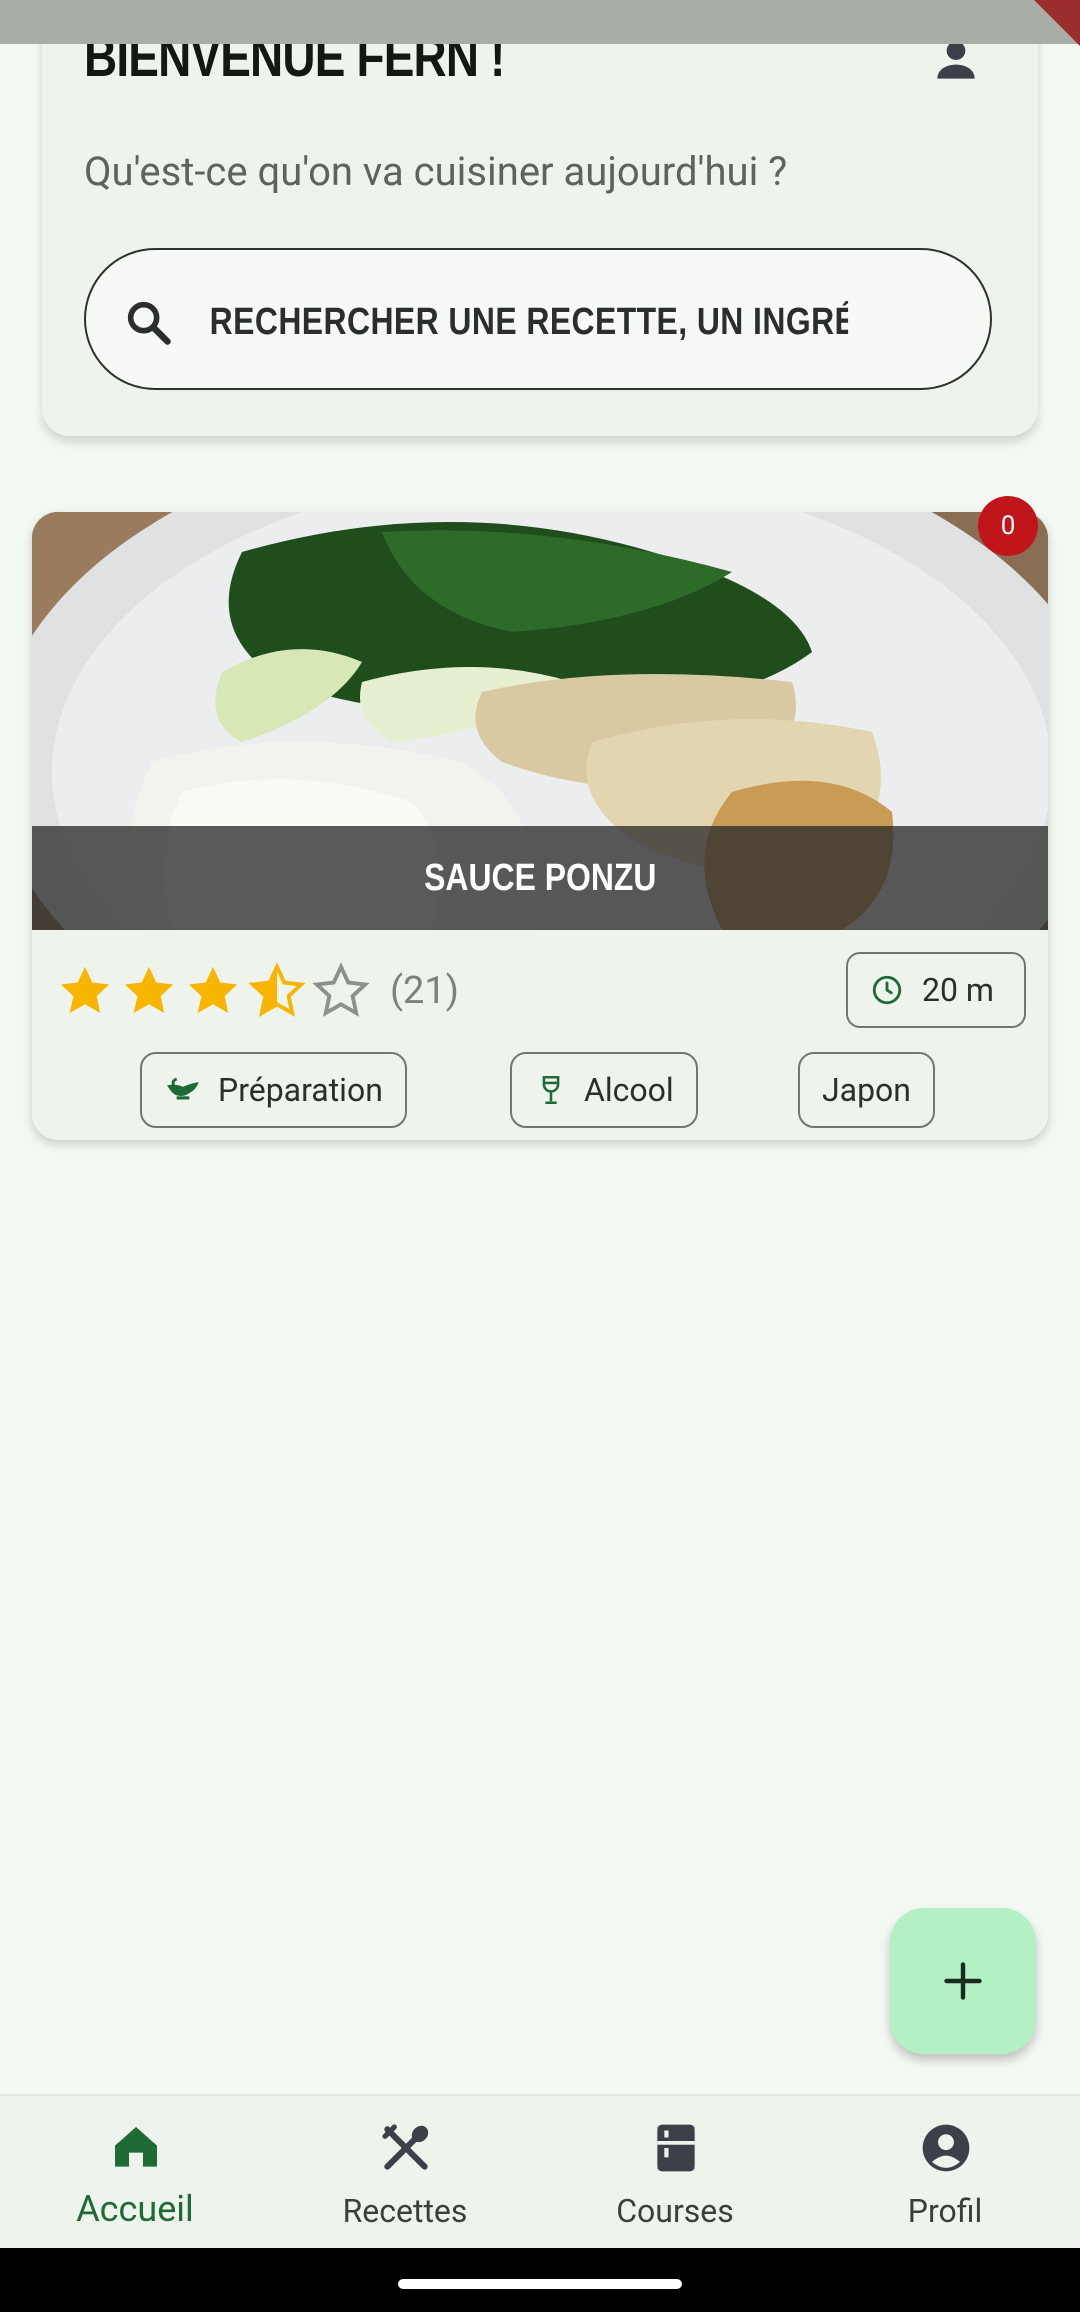 This screenshot has height=2312, width=1080. What do you see at coordinates (945, 2211) in the screenshot?
I see `nav-label: Profil` at bounding box center [945, 2211].